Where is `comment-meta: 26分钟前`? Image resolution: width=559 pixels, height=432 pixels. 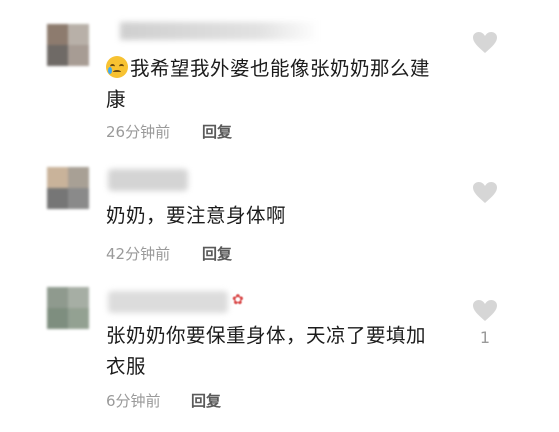 comment-meta: 26分钟前 is located at coordinates (138, 131).